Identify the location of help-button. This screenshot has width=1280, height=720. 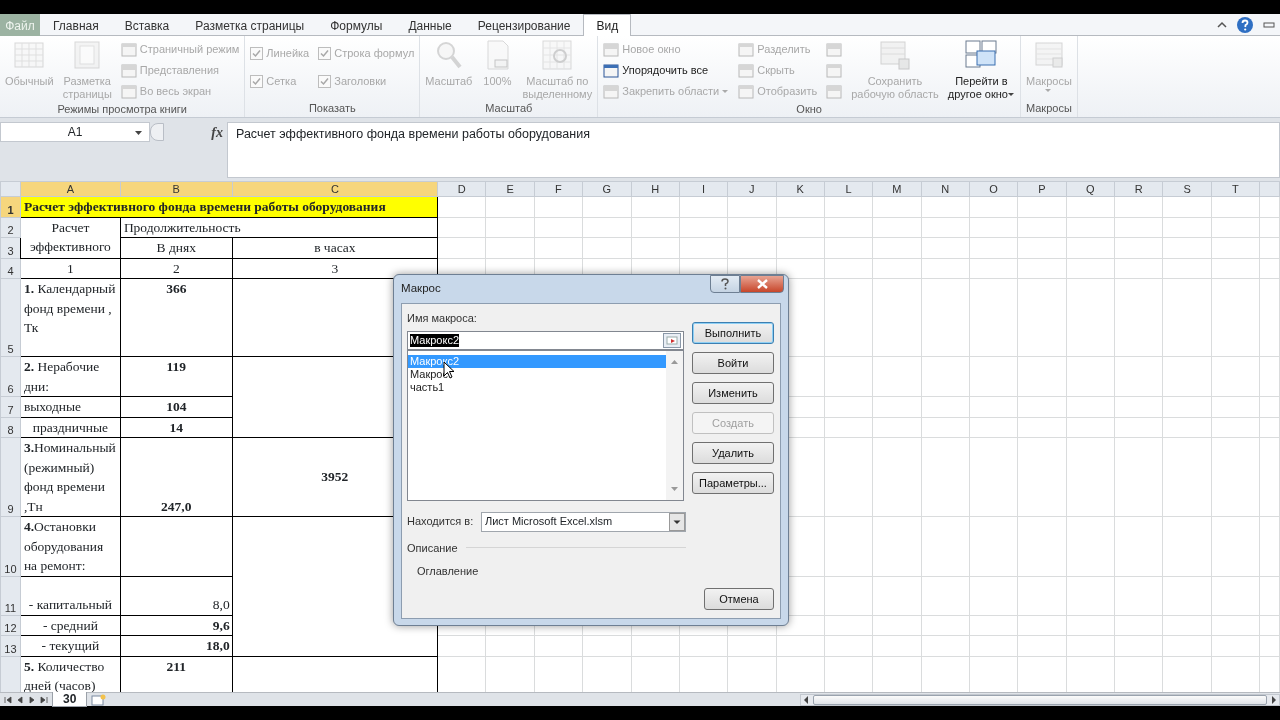
(725, 284).